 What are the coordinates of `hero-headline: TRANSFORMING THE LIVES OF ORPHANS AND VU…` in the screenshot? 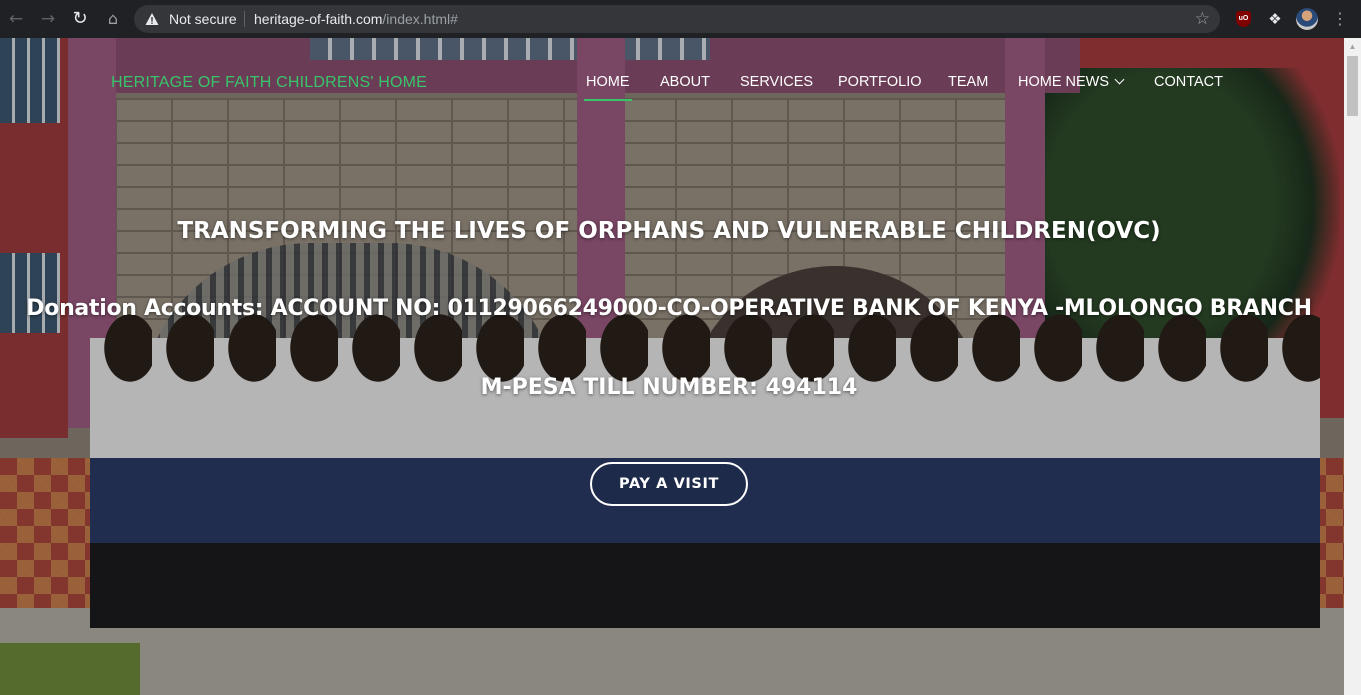 It's located at (669, 231).